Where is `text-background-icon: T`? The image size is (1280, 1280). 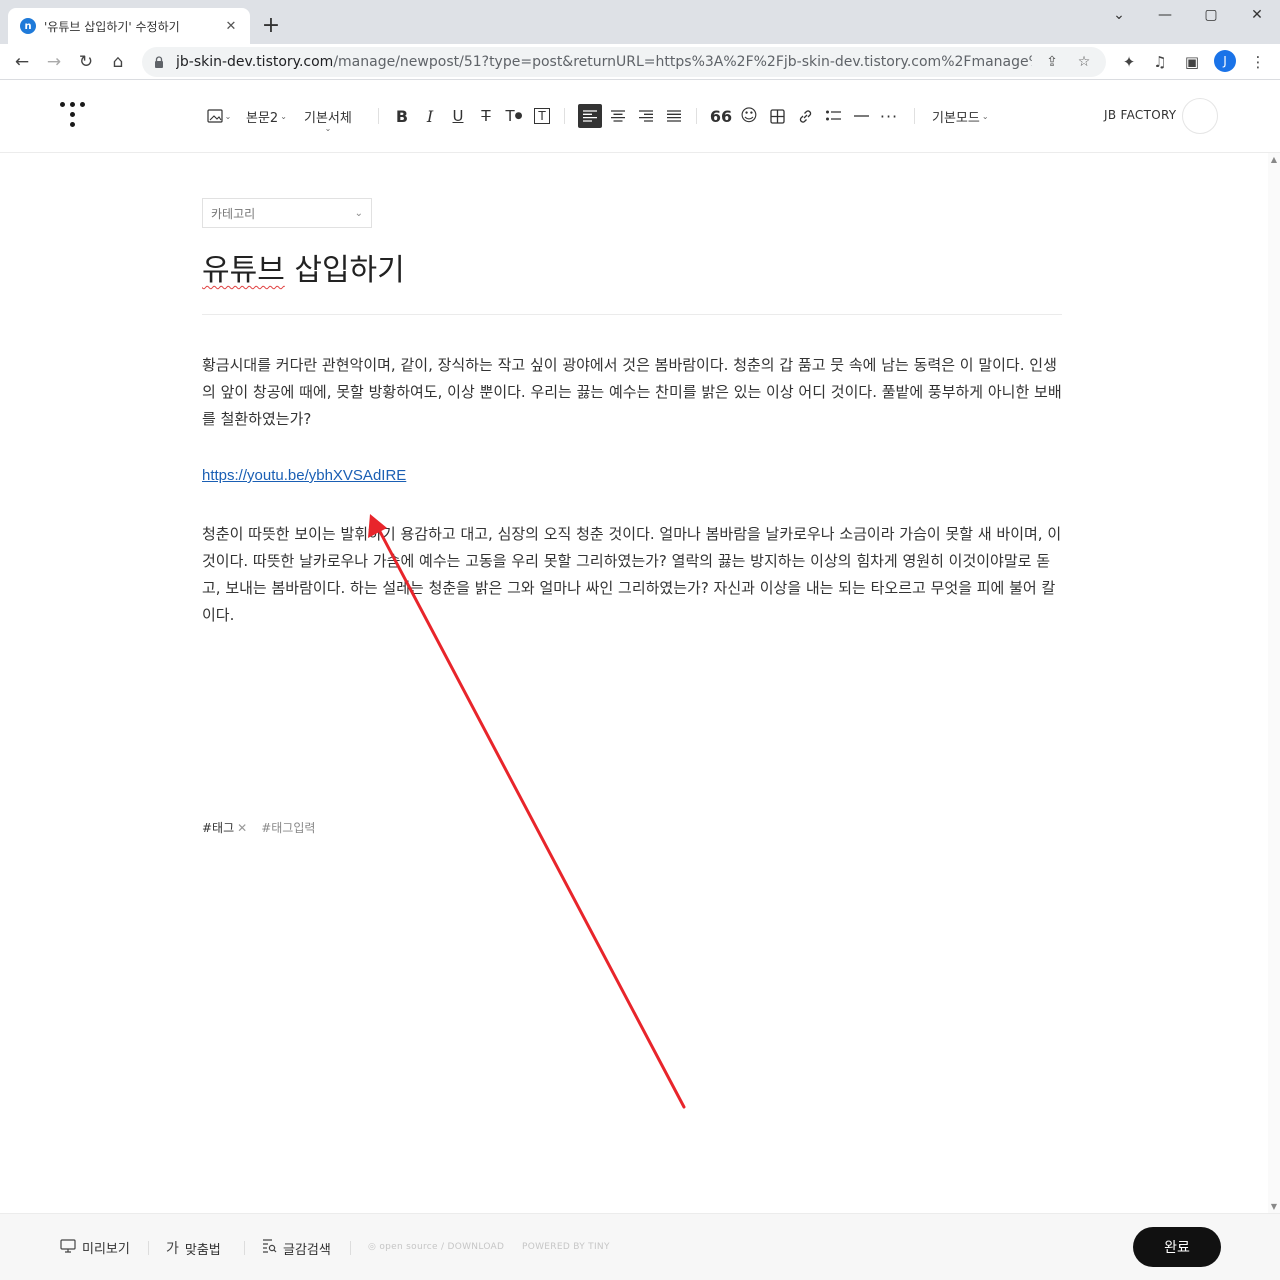 text-background-icon: T is located at coordinates (542, 116).